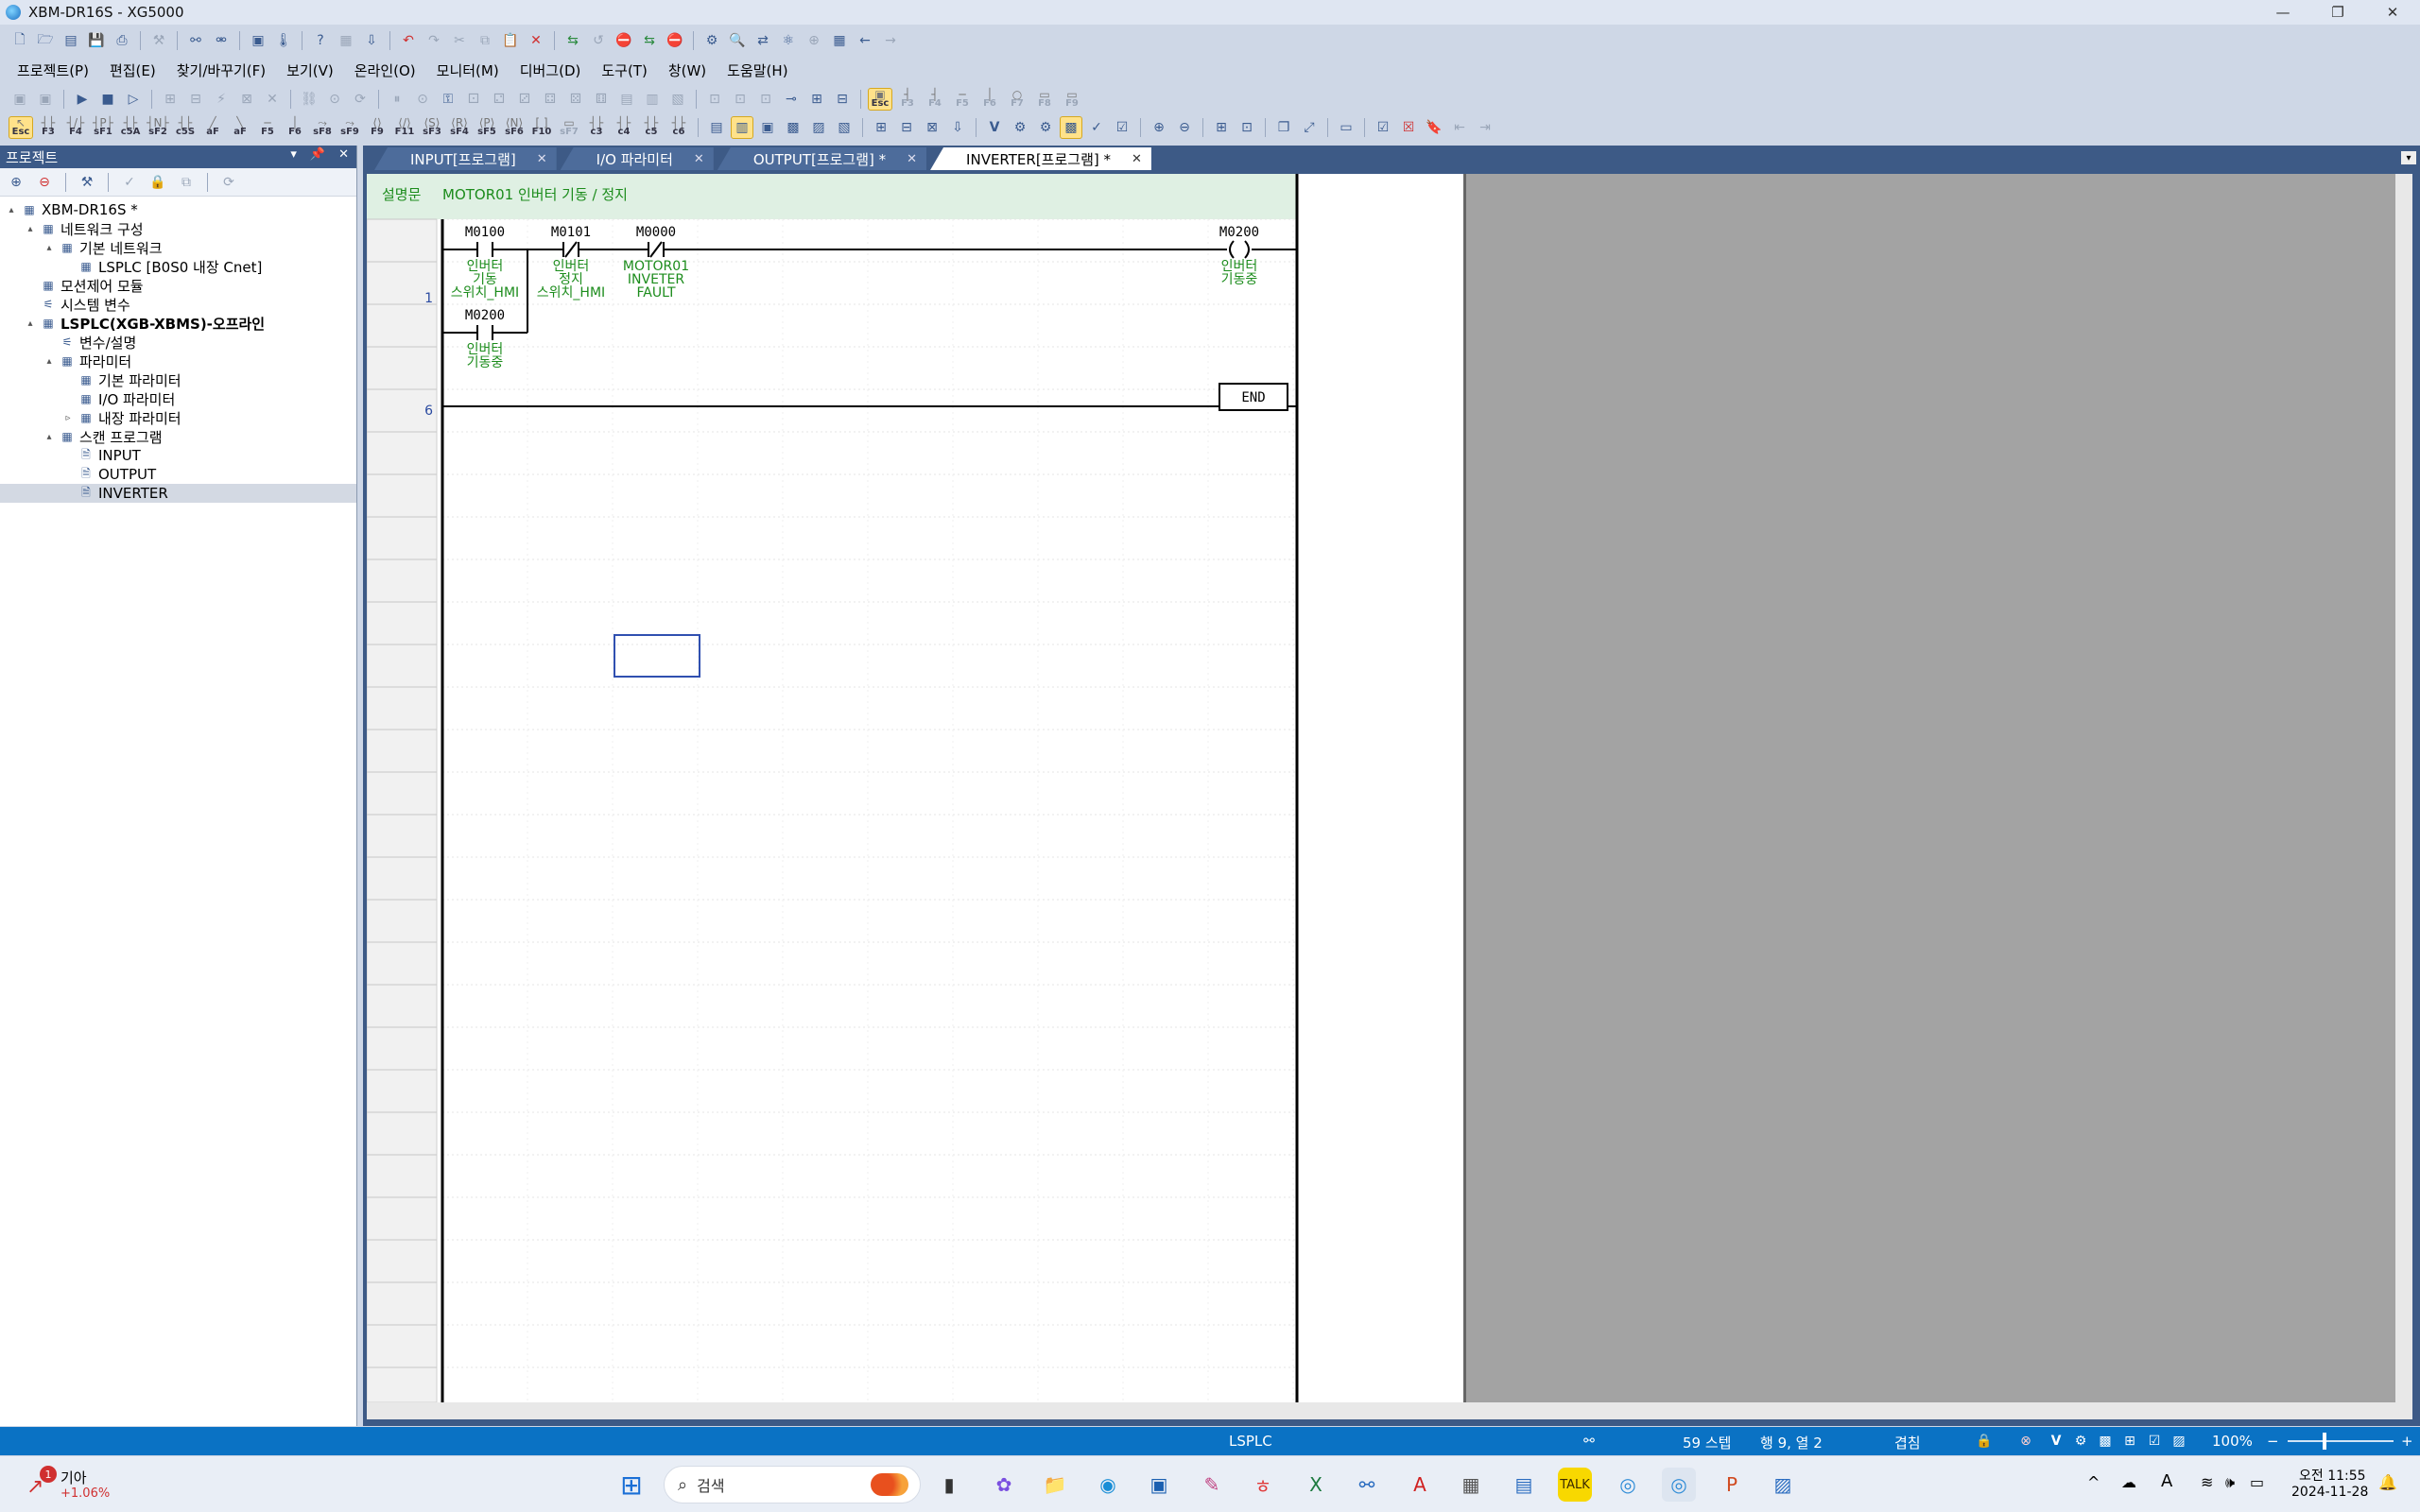  I want to click on online-tool23-icon: ⊸, so click(792, 99).